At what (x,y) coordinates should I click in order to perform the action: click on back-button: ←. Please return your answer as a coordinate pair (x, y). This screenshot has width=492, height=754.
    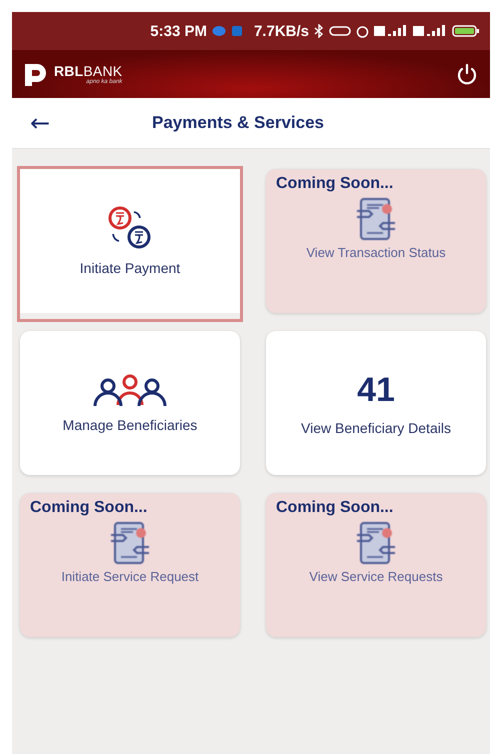
    Looking at the image, I should click on (40, 123).